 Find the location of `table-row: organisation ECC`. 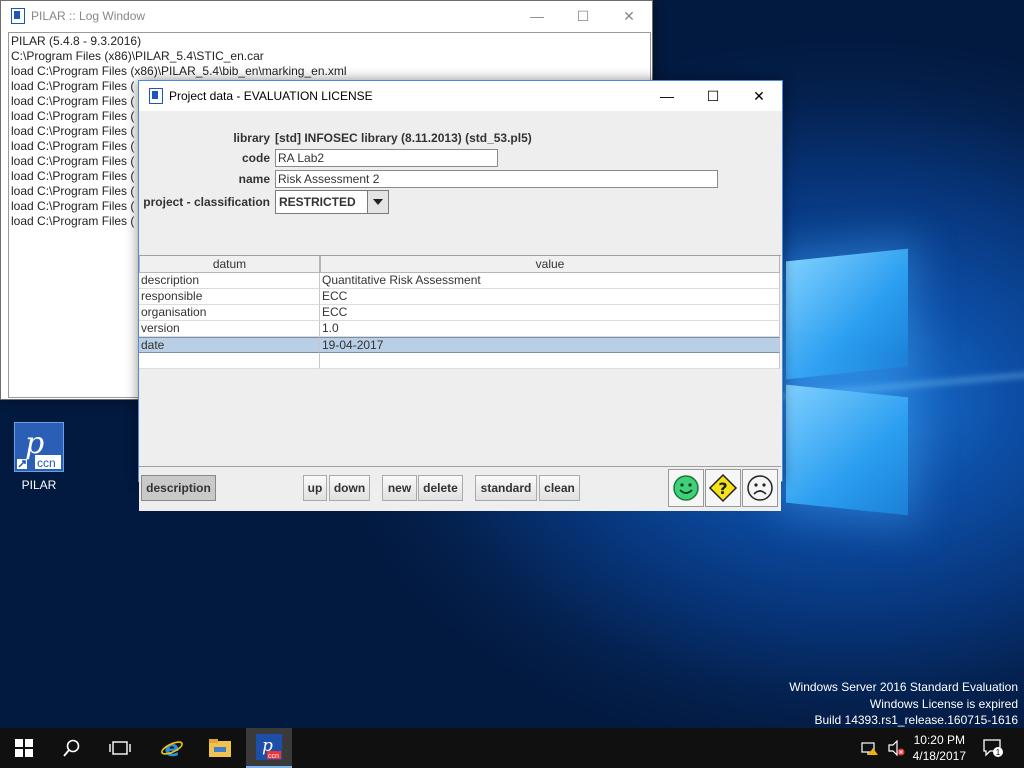

table-row: organisation ECC is located at coordinates (460, 313).